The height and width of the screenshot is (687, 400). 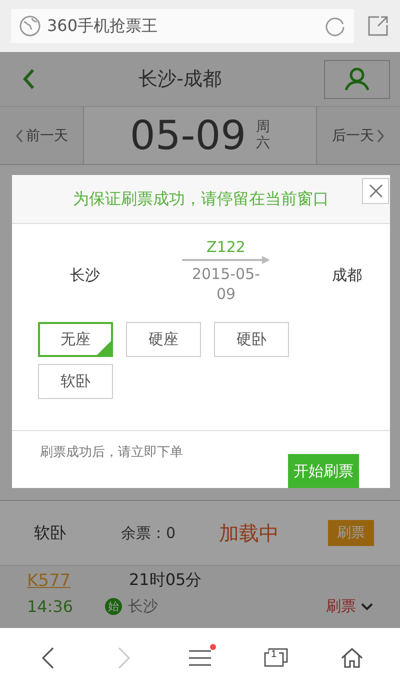 I want to click on address-bar: 360手机抢票王, so click(x=182, y=26).